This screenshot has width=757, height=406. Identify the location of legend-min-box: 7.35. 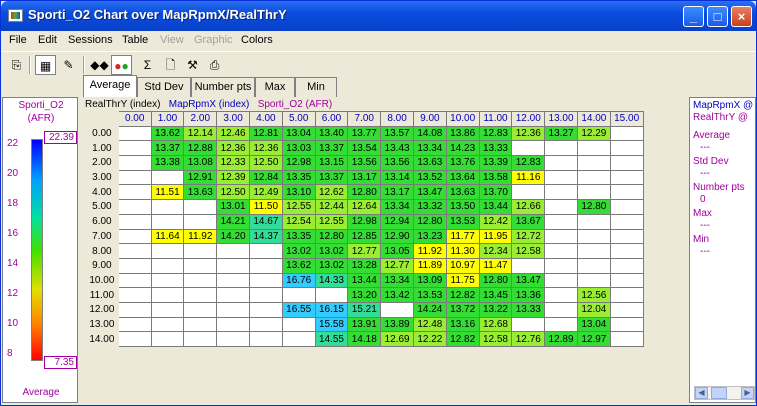
(60, 362).